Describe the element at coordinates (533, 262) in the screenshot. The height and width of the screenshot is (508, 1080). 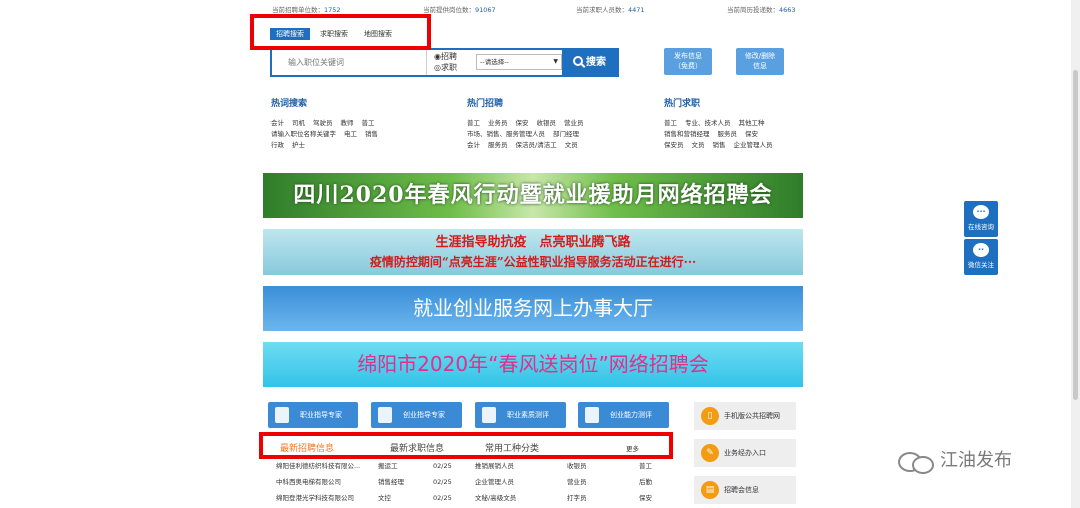
I see `banner-subtitle: 疫情防控期间“点亮生涯”公益性职业指导服务活动正在进行···` at that location.